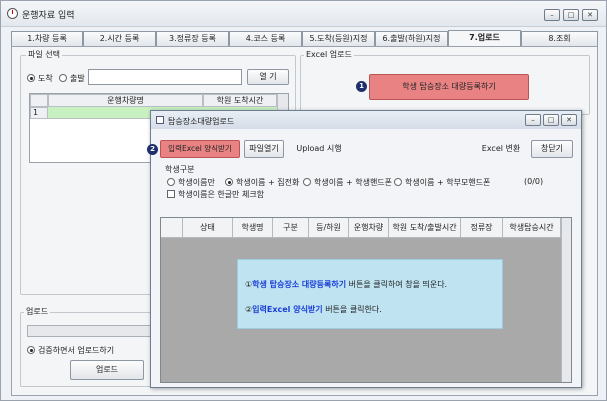  I want to click on row-number: 1, so click(39, 113).